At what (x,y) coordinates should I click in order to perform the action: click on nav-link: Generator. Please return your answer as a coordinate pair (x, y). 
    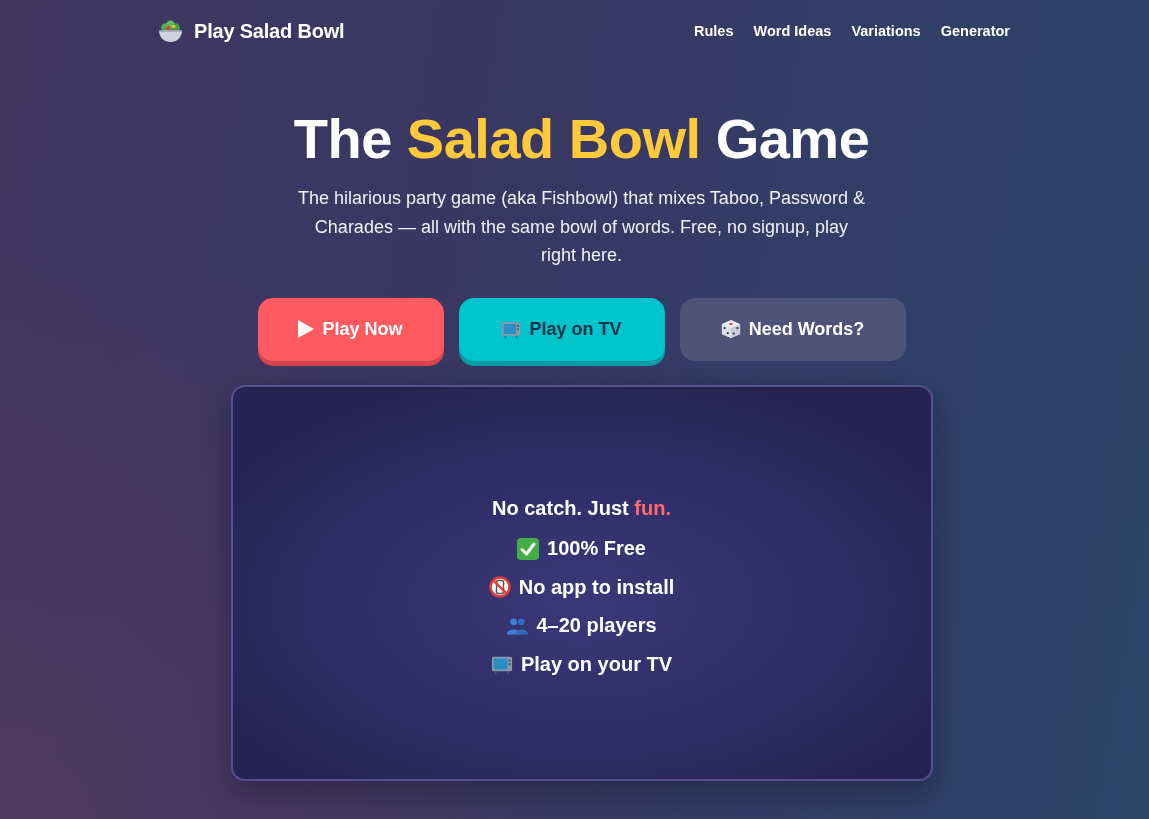
    Looking at the image, I should click on (975, 31).